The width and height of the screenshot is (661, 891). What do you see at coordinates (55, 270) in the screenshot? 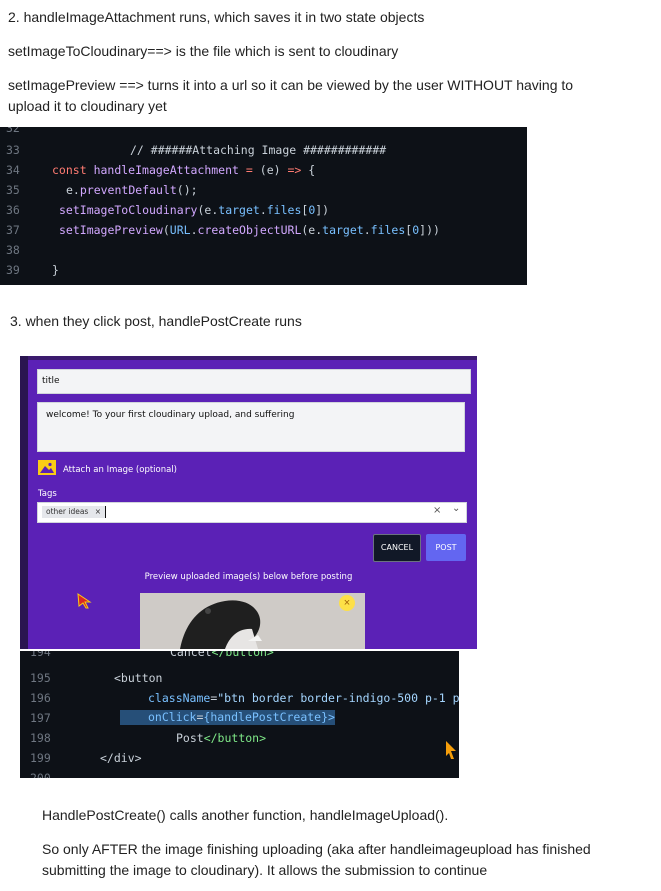
I see `code-line: }` at bounding box center [55, 270].